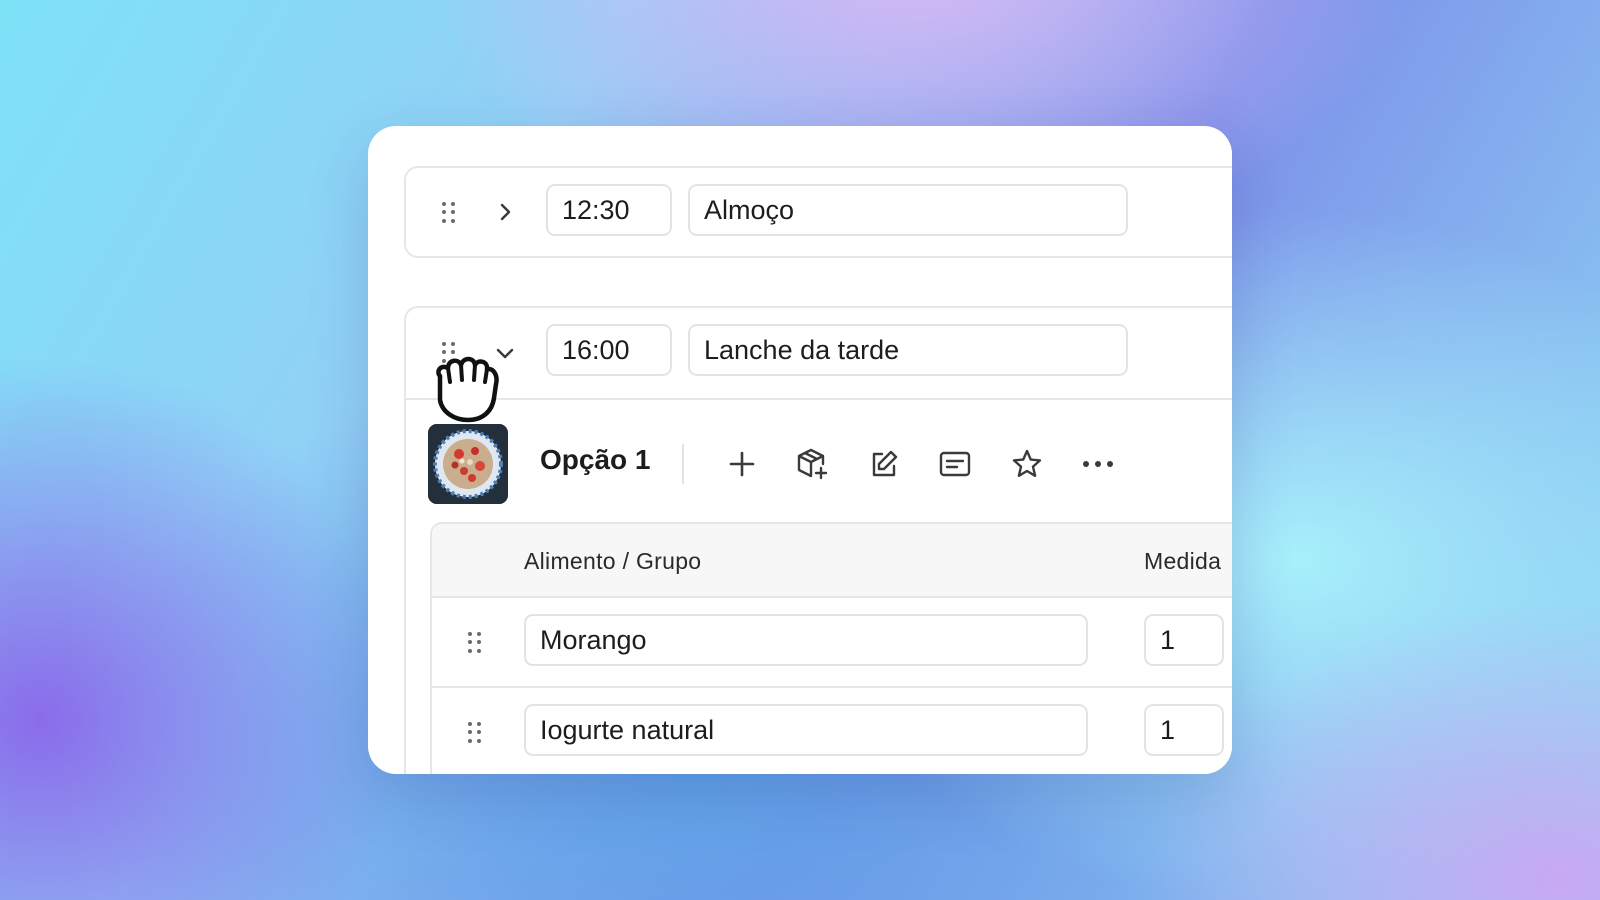 This screenshot has width=1600, height=900. Describe the element at coordinates (683, 464) in the screenshot. I see `toolbar-separator` at that location.